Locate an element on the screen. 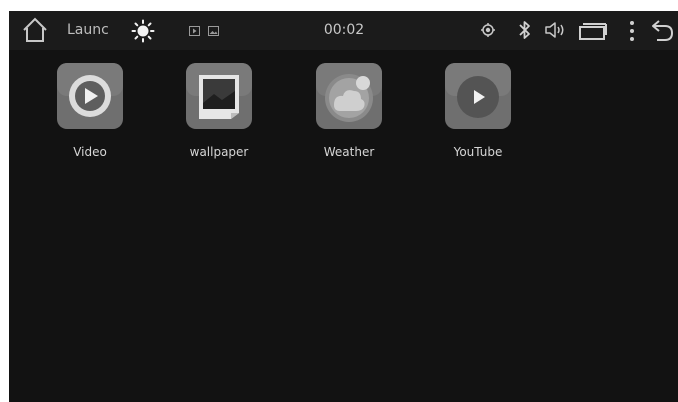  youtube-play-icon is located at coordinates (478, 96).